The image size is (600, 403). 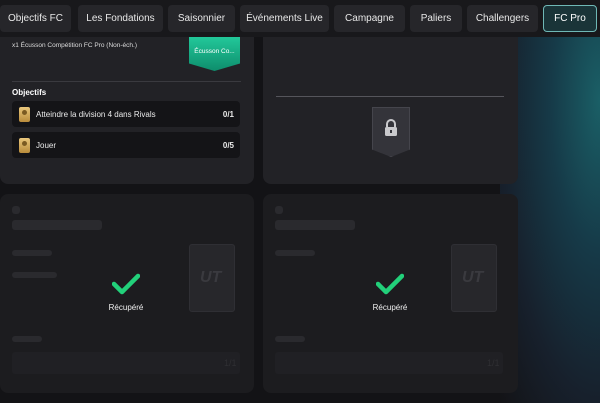 What do you see at coordinates (35, 18) in the screenshot?
I see `tab-objectifs-fc: Objectifs FC` at bounding box center [35, 18].